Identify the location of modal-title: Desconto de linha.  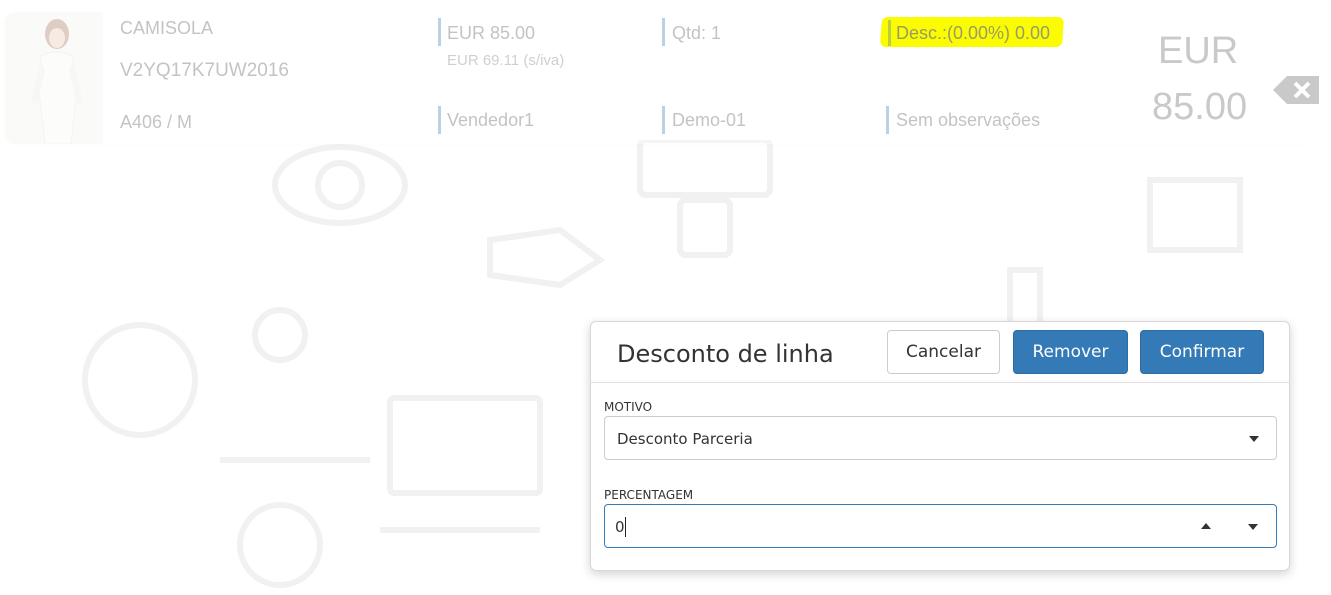
(725, 354).